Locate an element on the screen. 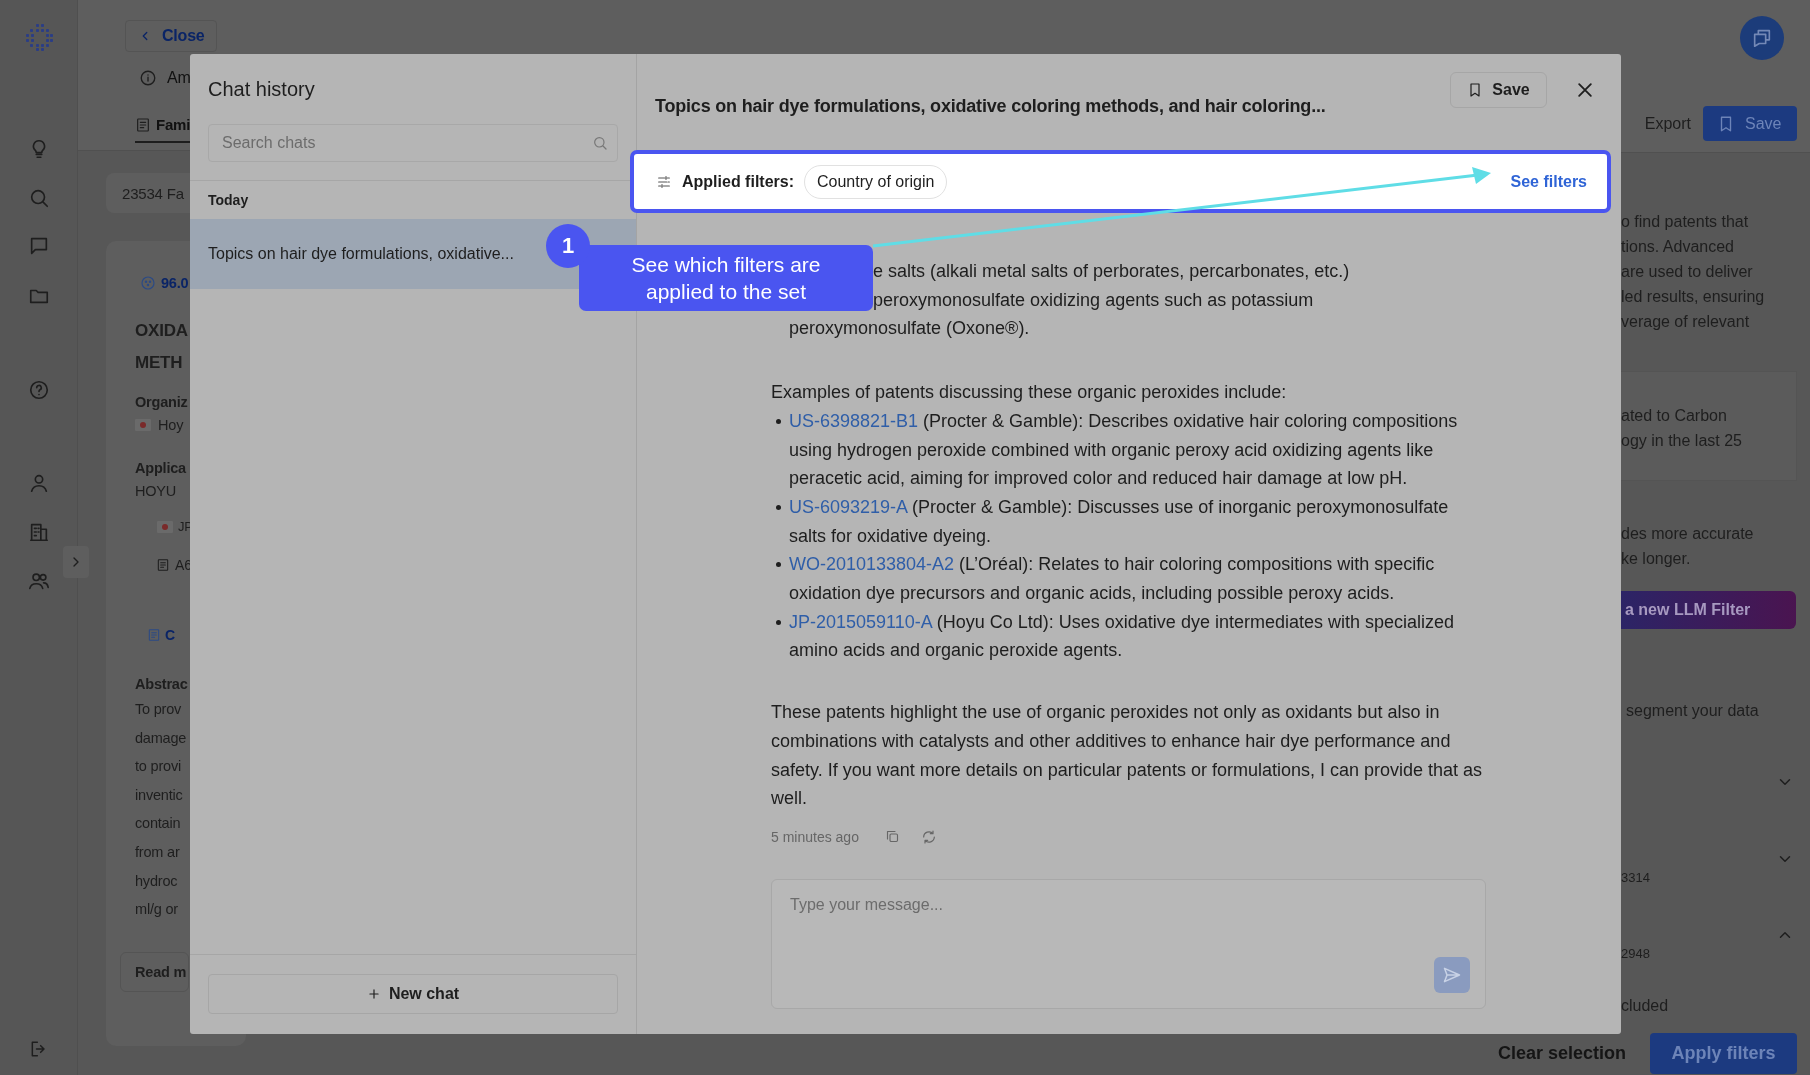 This screenshot has width=1810, height=1075. patent-link: JP-2015059110-A is located at coordinates (860, 621).